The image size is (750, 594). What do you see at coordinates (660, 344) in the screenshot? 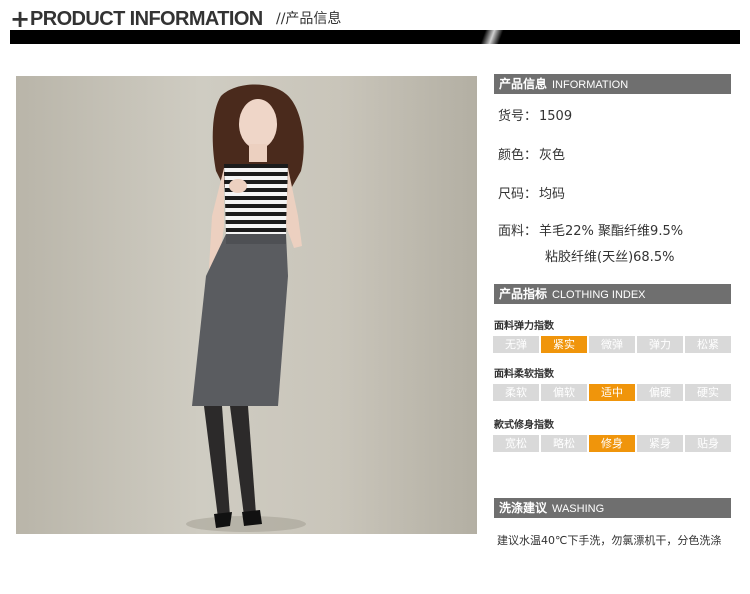
I see `index-cell: 弹力` at bounding box center [660, 344].